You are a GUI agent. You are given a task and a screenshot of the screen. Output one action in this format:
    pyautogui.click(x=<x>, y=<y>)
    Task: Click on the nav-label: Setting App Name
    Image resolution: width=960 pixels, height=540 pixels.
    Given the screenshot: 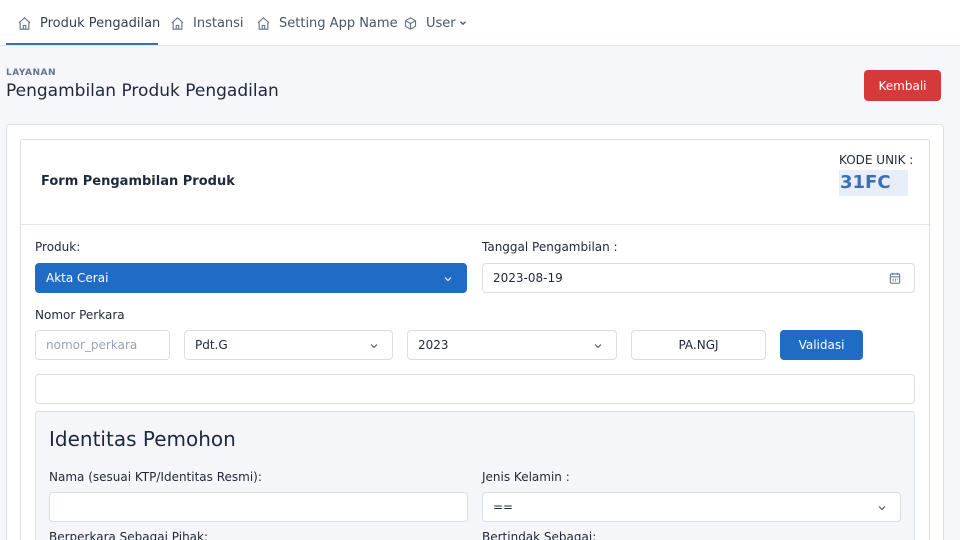 What is the action you would take?
    pyautogui.click(x=338, y=23)
    